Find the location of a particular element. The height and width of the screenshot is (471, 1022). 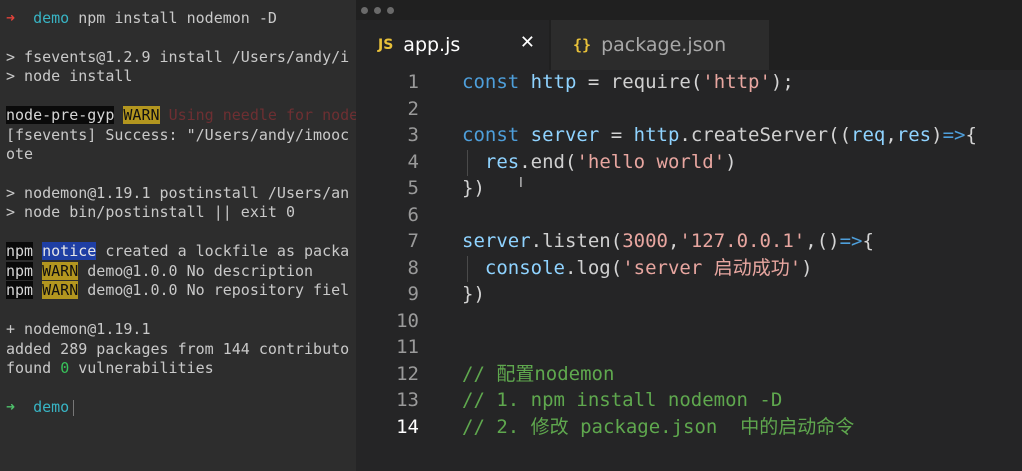

terminal-prompt-line: ➜ demo is located at coordinates (40, 407).